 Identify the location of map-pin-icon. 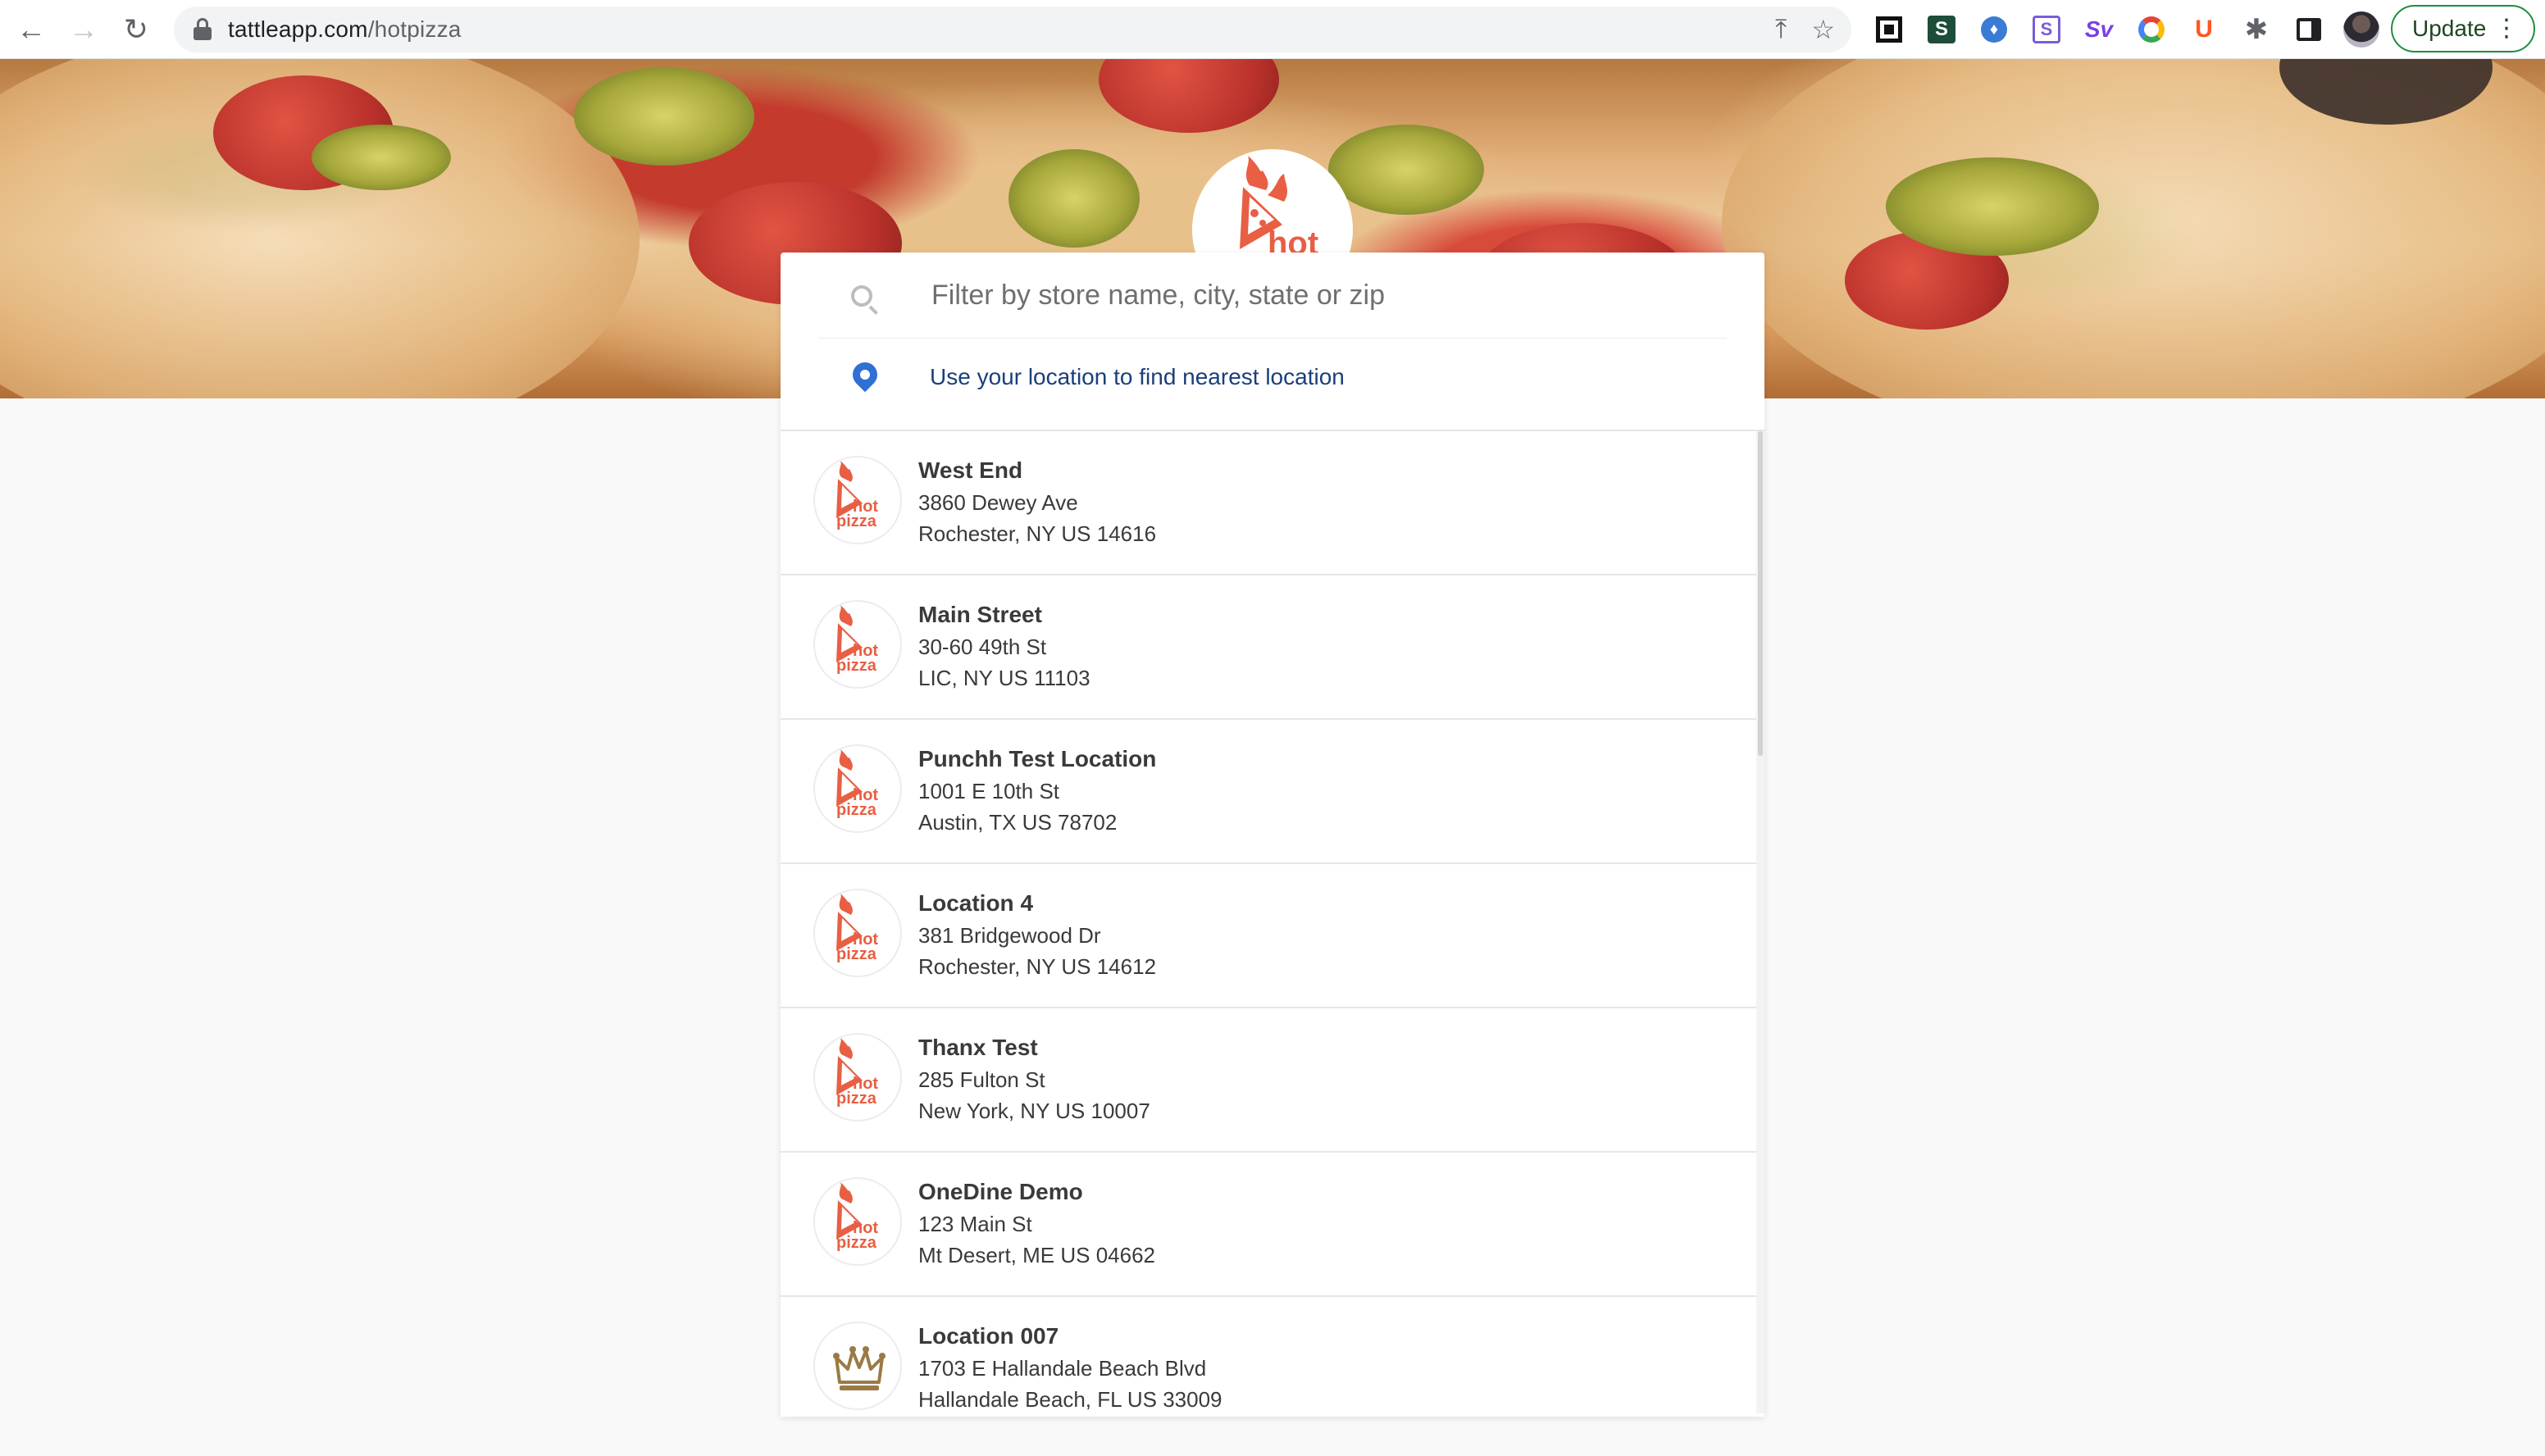
(865, 375).